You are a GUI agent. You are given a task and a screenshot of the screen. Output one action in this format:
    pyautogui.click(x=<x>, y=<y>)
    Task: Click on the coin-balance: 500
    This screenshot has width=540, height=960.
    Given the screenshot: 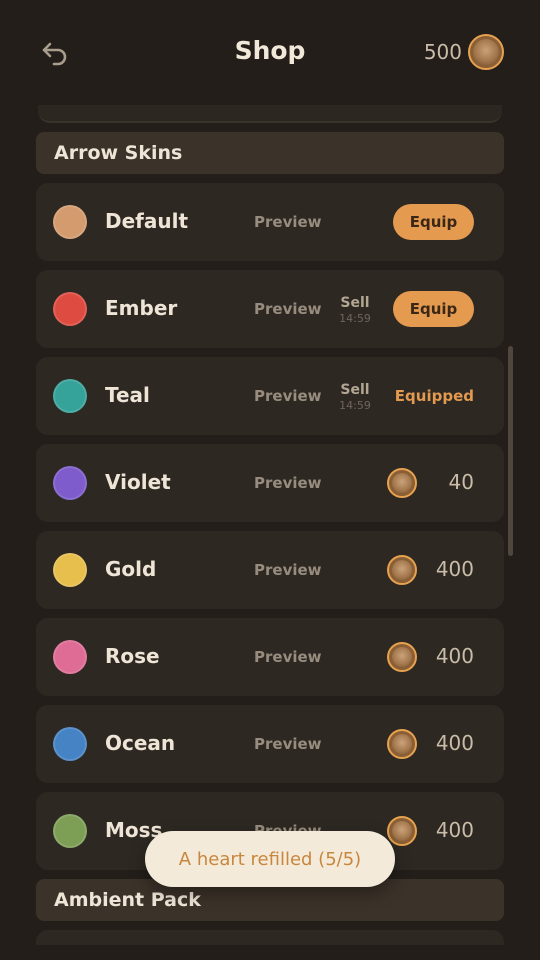 What is the action you would take?
    pyautogui.click(x=464, y=52)
    